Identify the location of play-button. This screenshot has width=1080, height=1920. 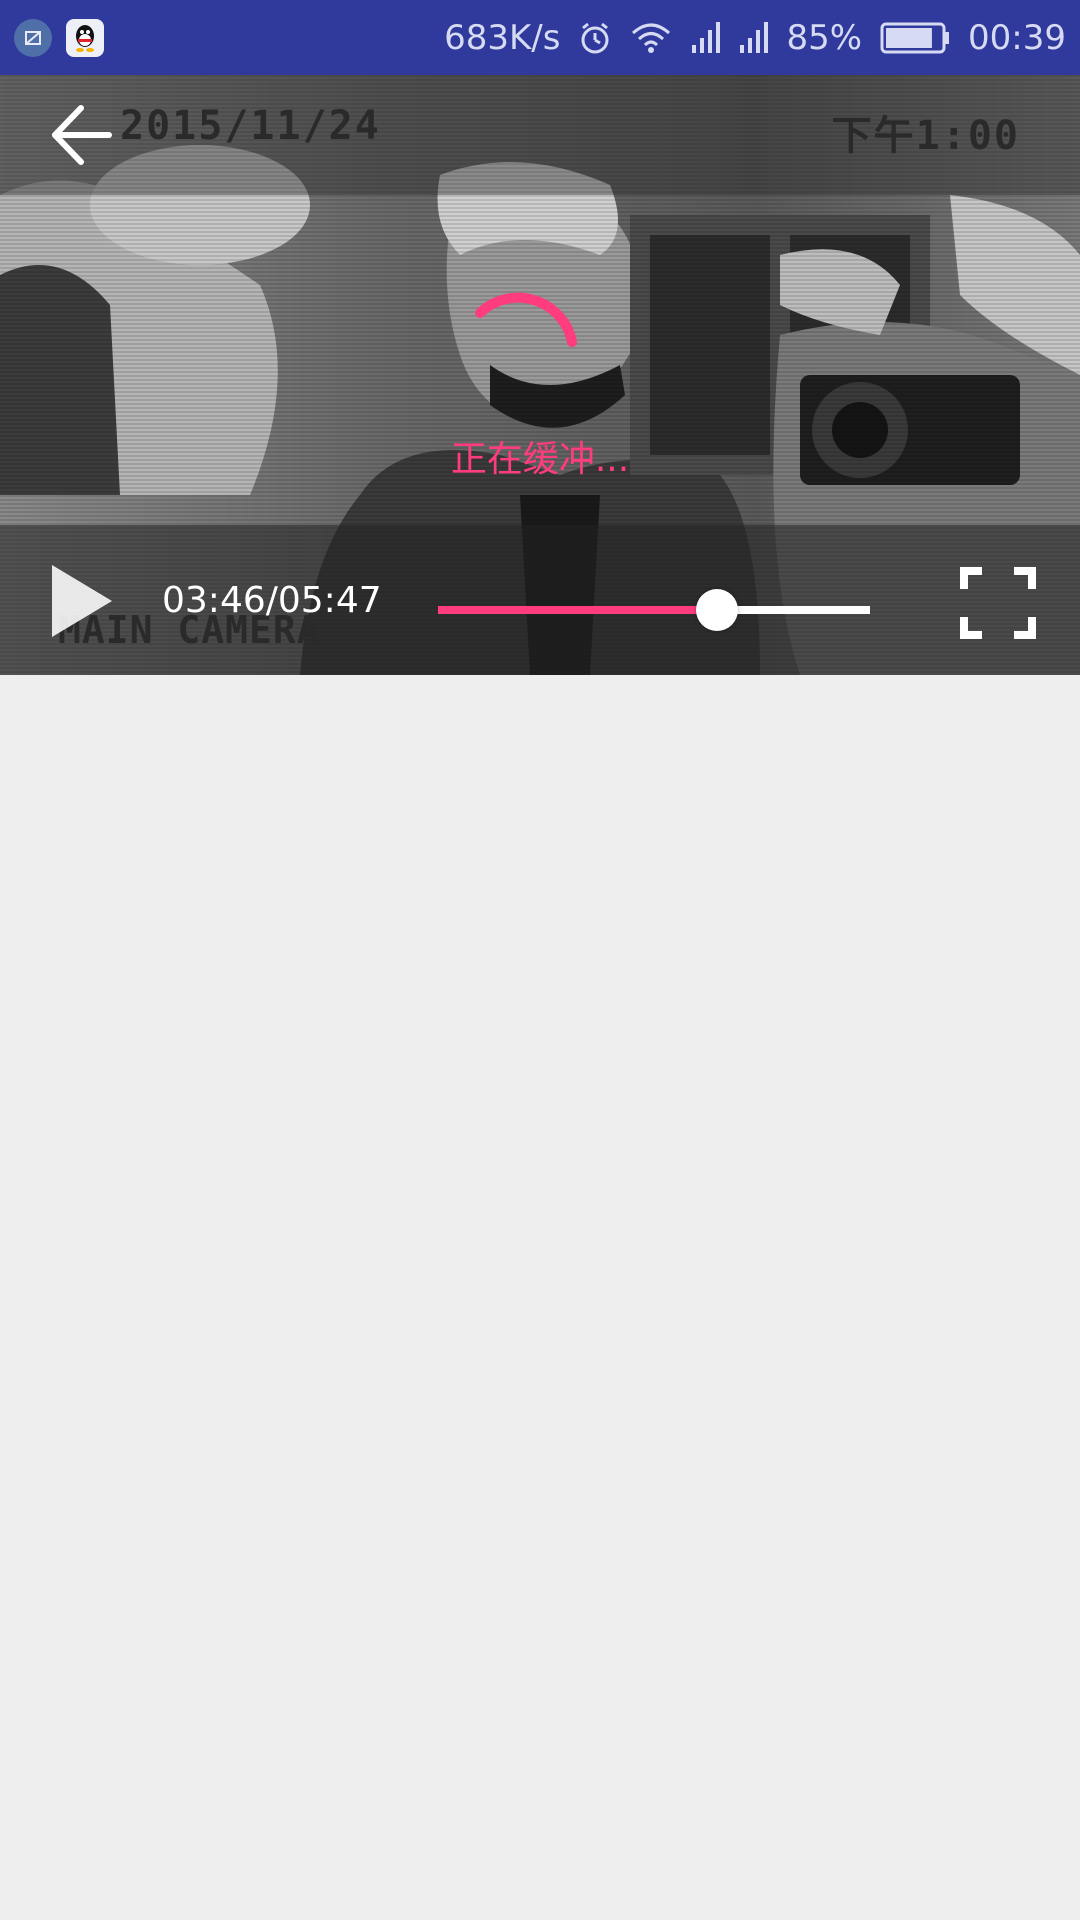
(81, 601).